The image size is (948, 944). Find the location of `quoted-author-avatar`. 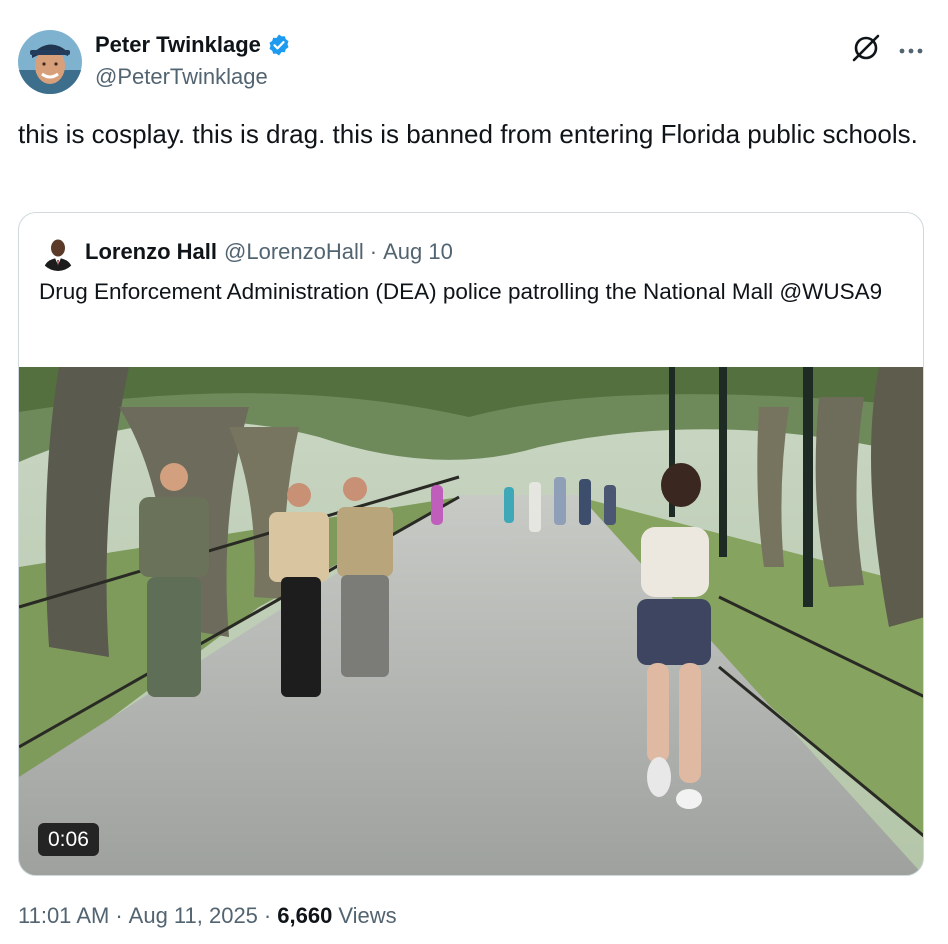

quoted-author-avatar is located at coordinates (58, 252).